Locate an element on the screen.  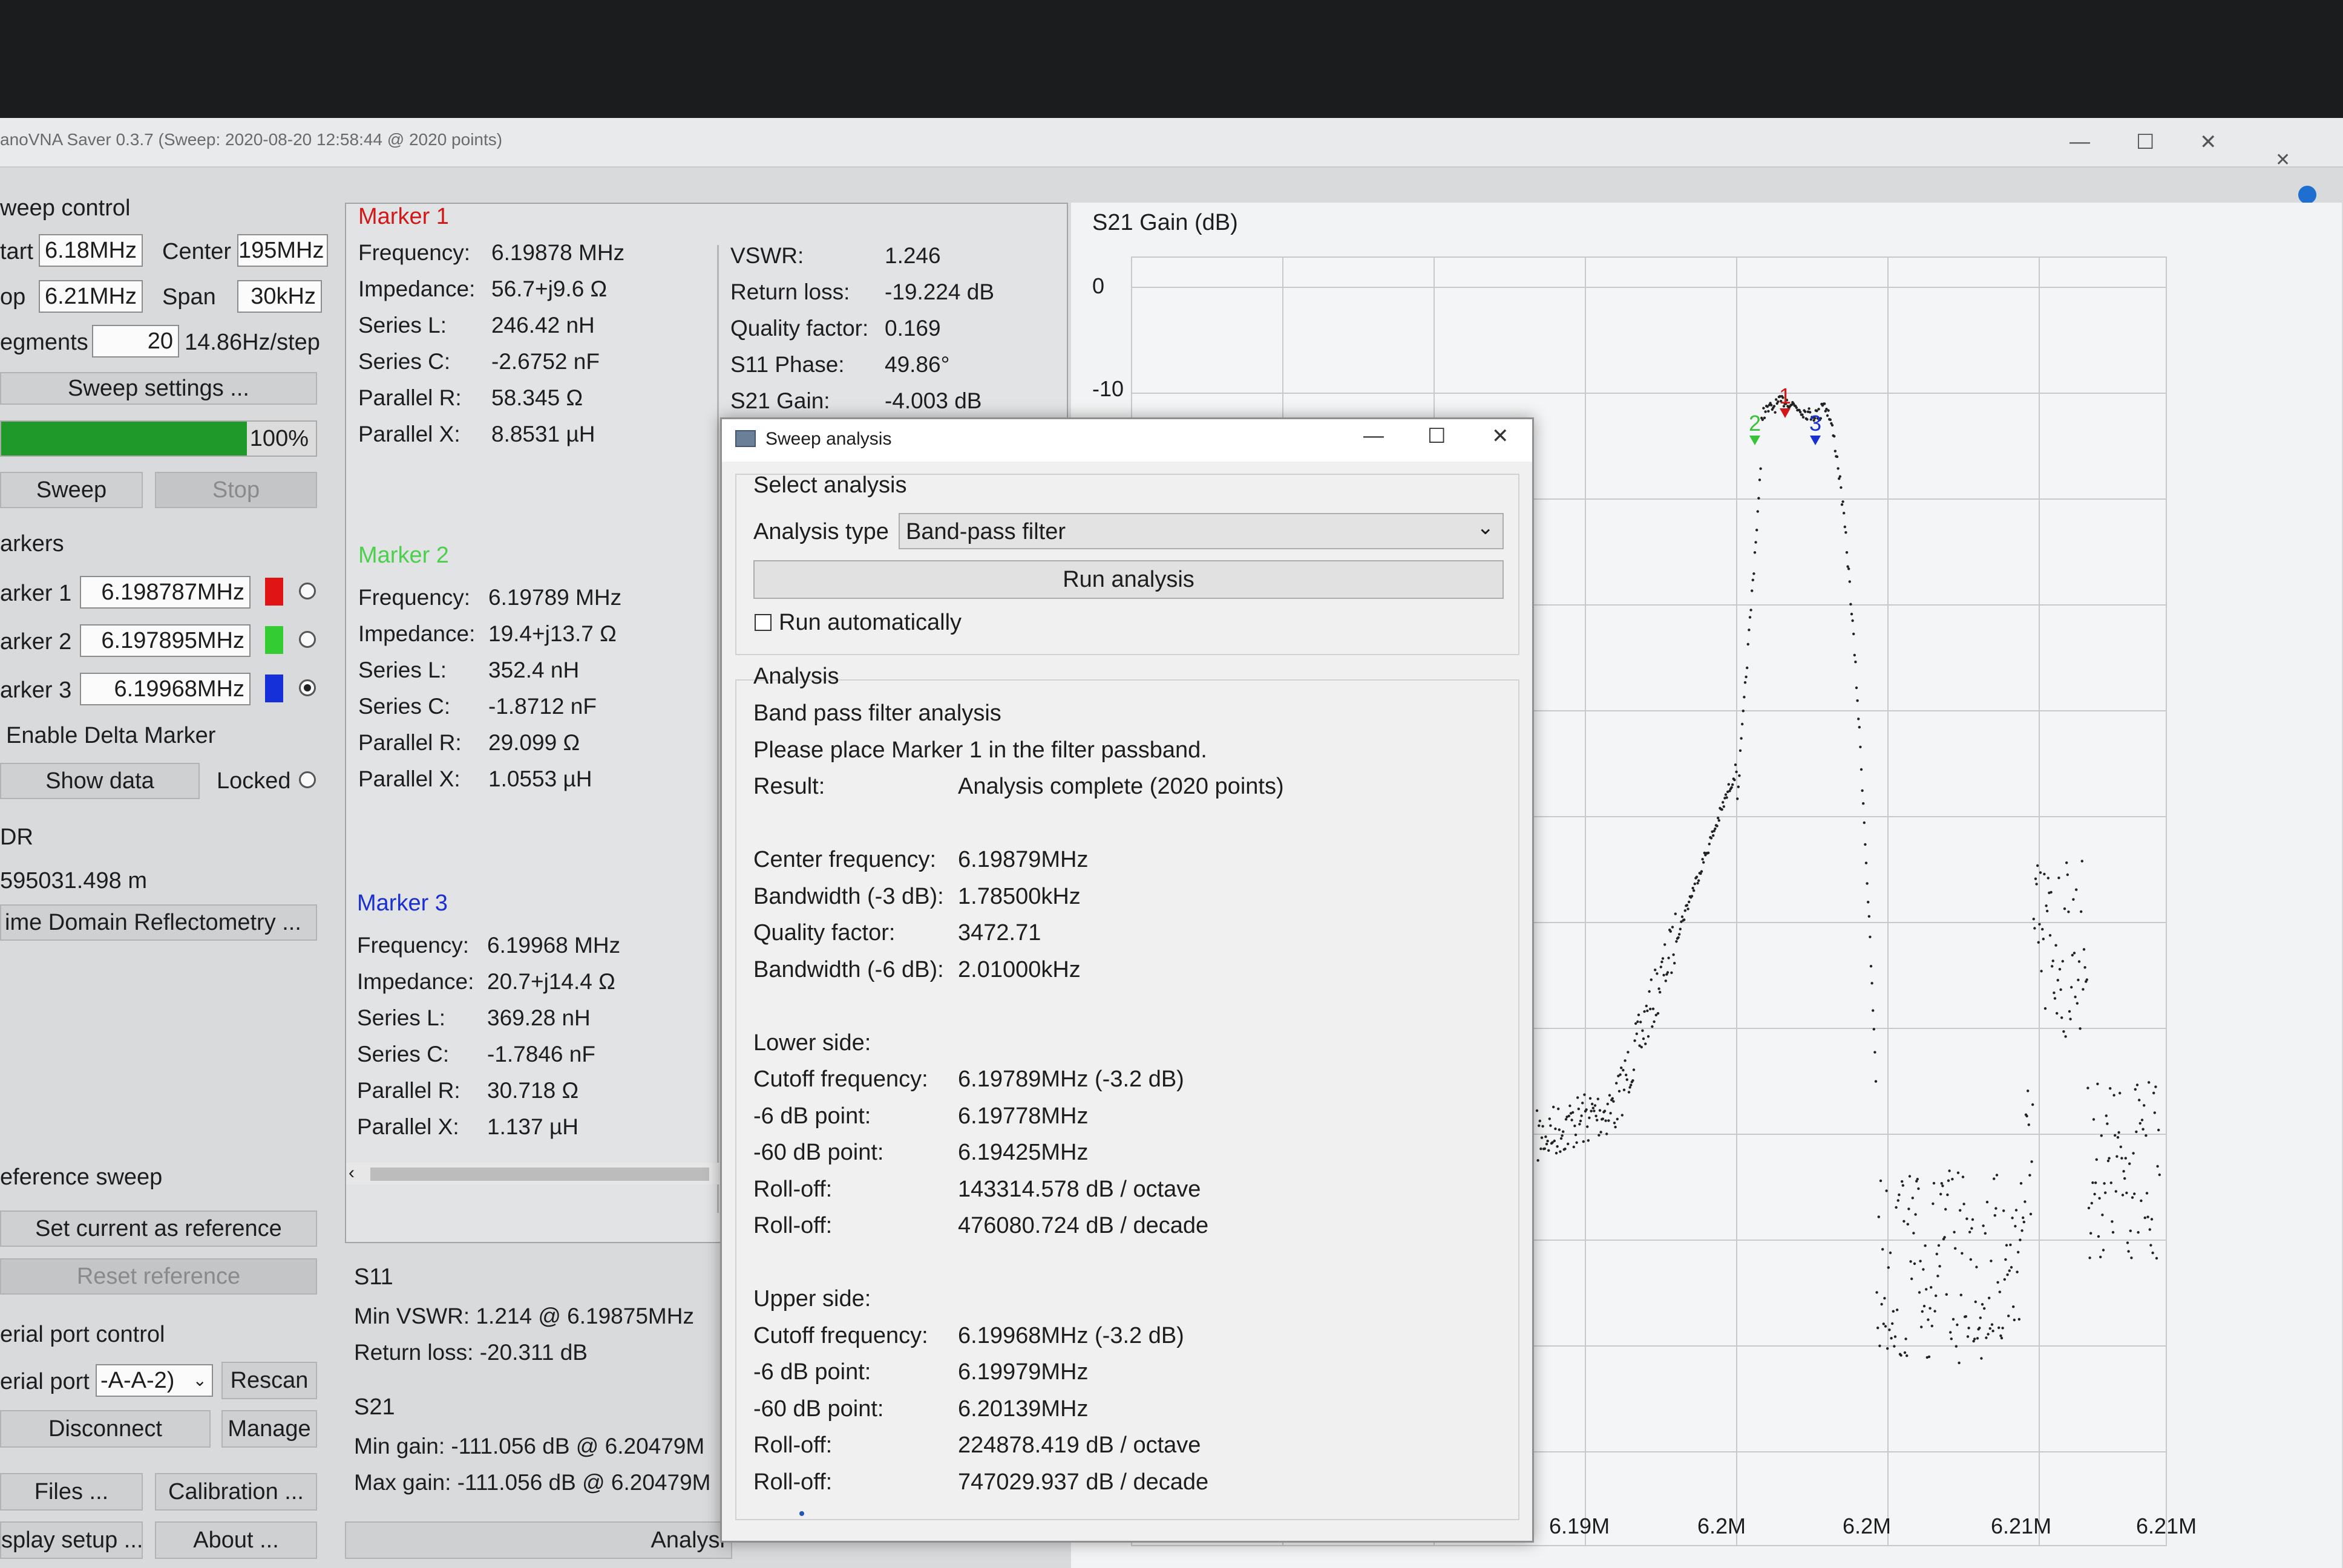
run-analysis-button: Run analysis is located at coordinates (1128, 579).